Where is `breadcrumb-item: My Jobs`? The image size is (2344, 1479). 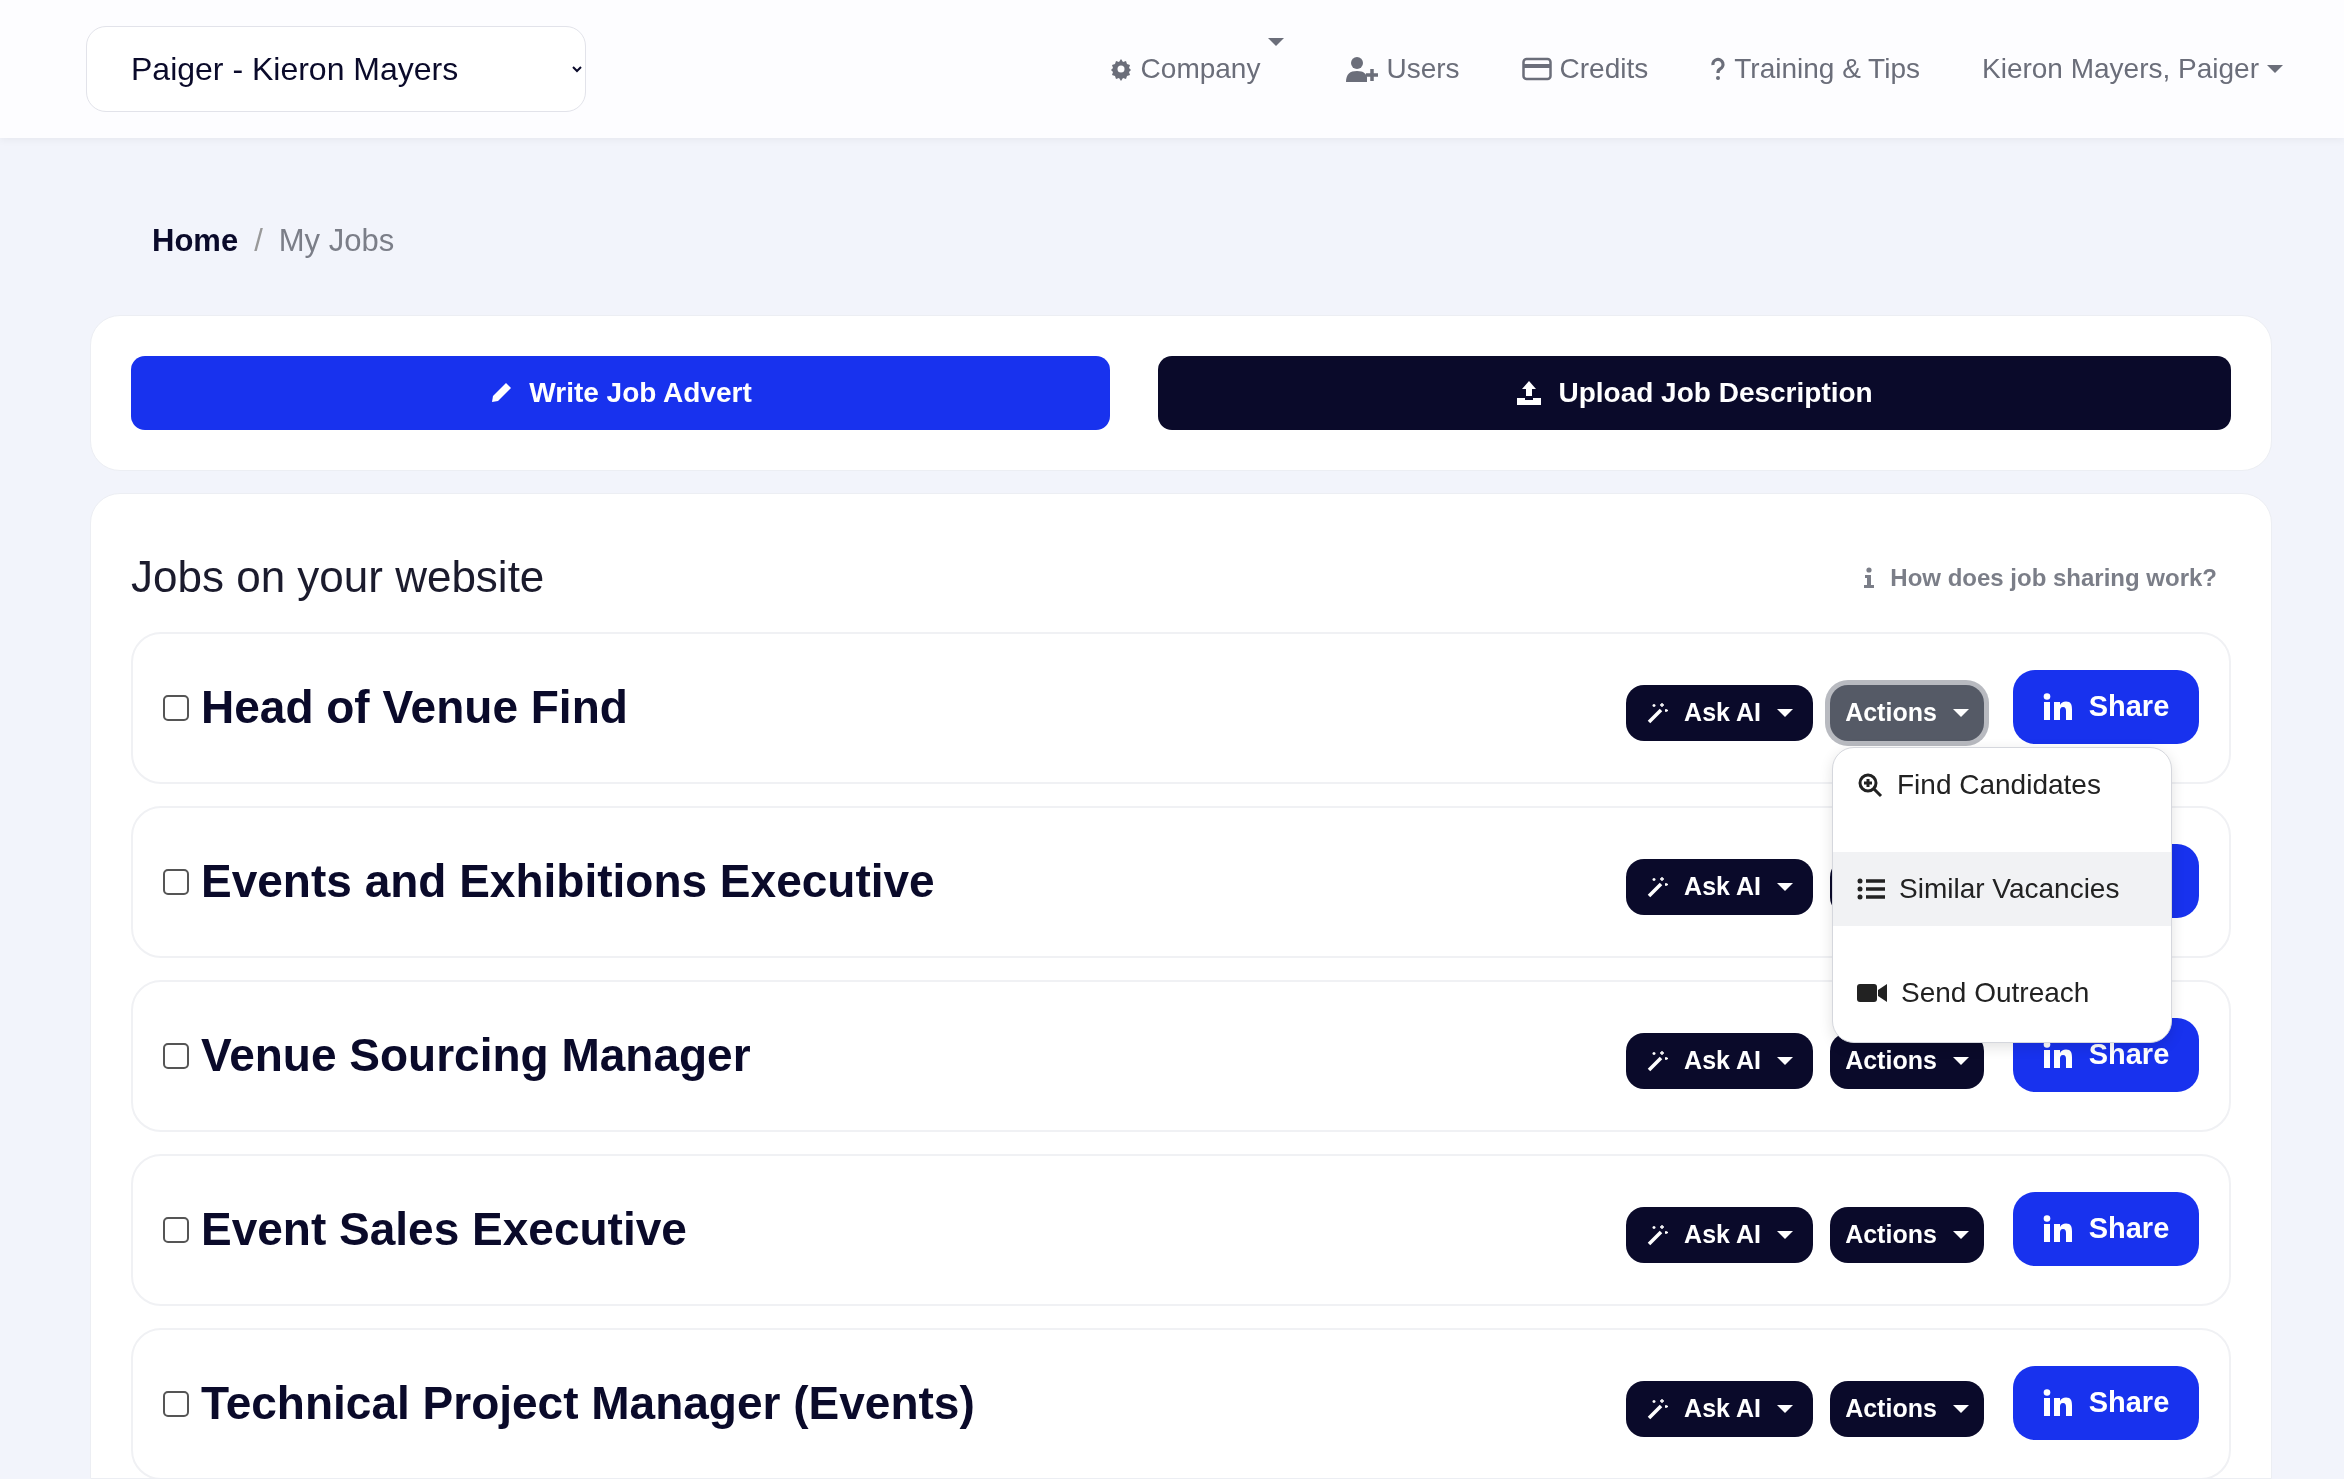 breadcrumb-item: My Jobs is located at coordinates (336, 240).